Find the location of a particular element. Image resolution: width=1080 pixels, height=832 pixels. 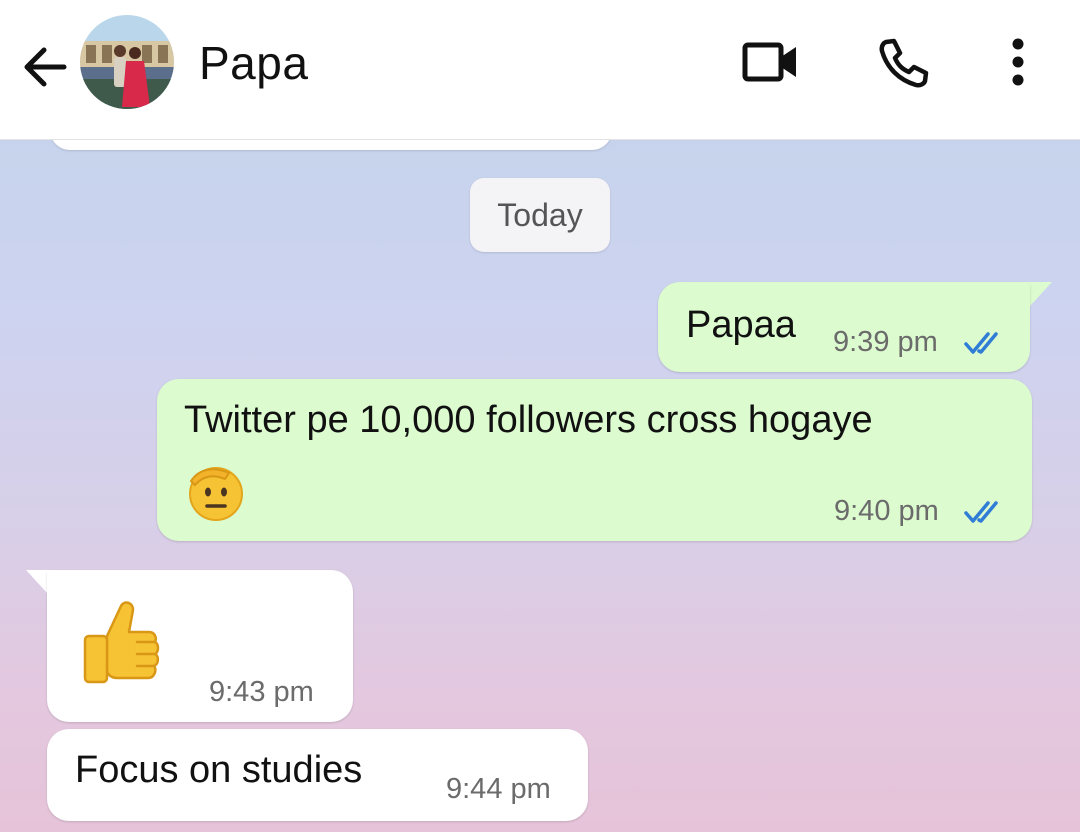

saluting-face-emoji is located at coordinates (216, 494).